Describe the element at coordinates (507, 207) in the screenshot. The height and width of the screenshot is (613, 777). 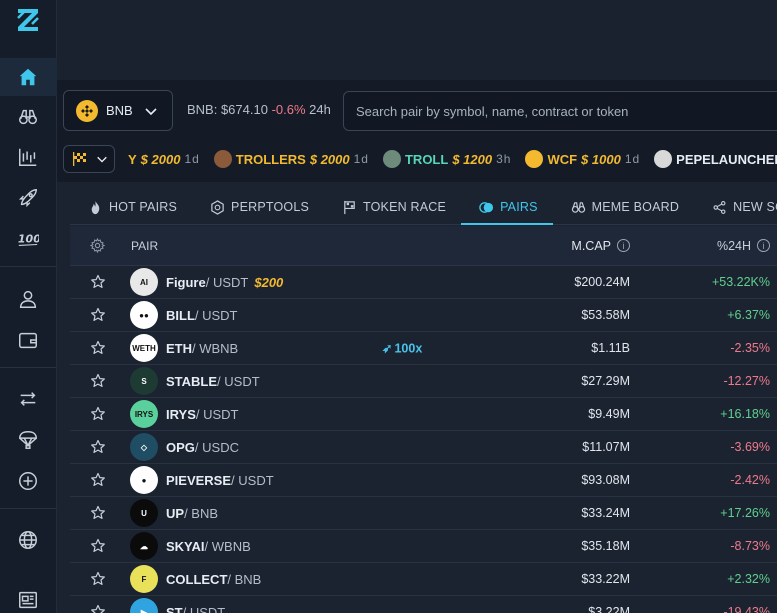
I see `tab-pairs: PAIRS` at that location.